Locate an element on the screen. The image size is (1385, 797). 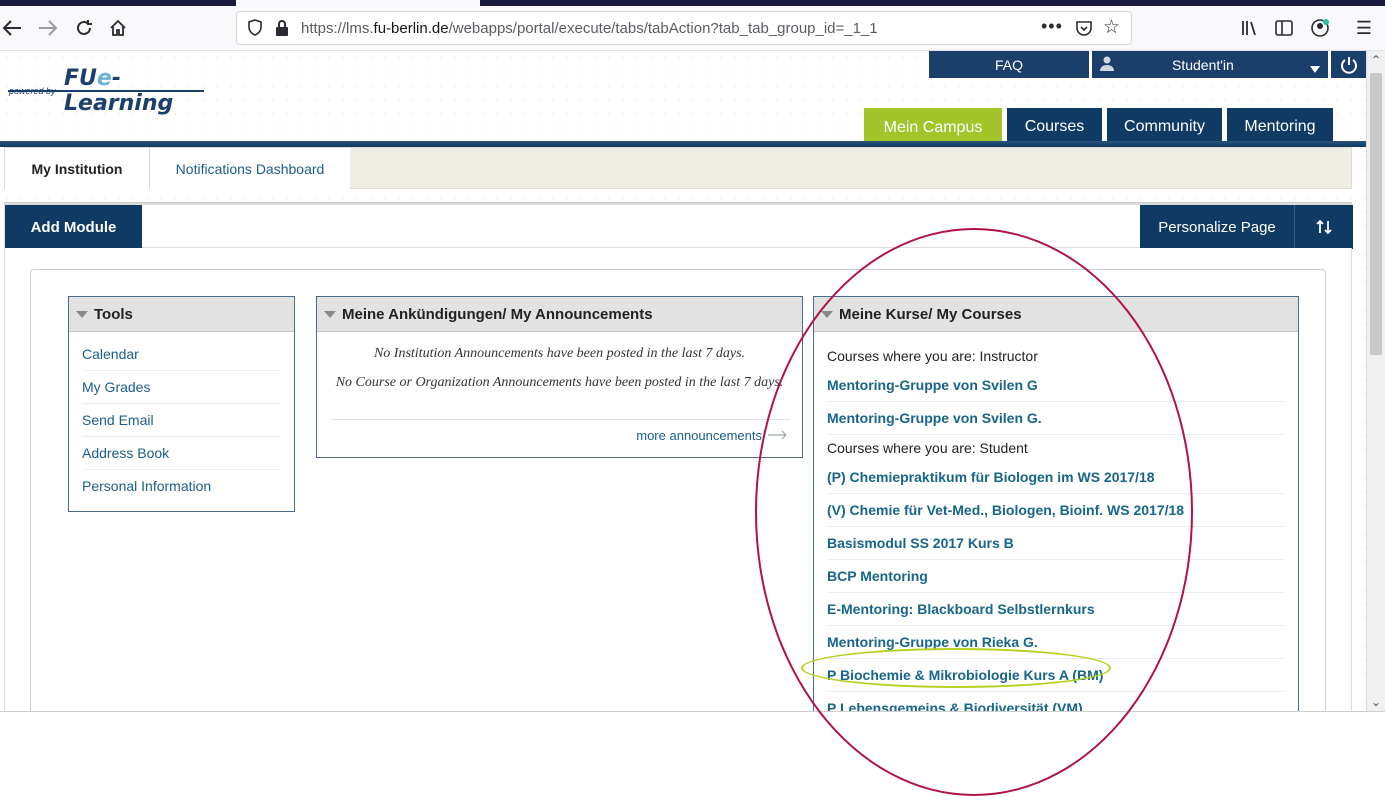
blank-area-below-viewport is located at coordinates (692, 754).